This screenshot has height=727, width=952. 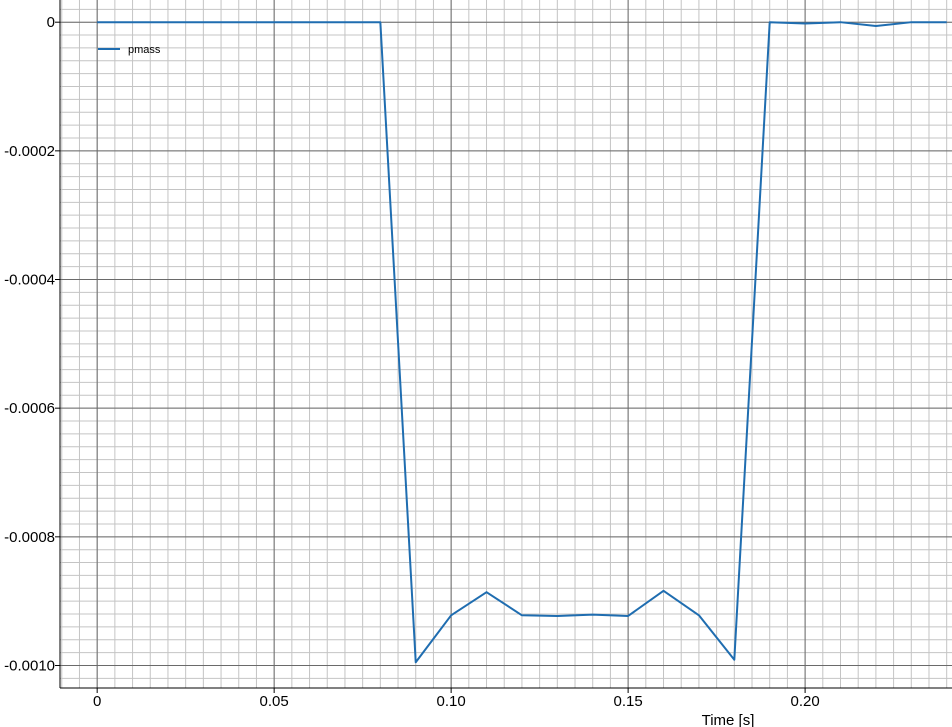 I want to click on y-tick-label: -0.0002, so click(x=29, y=151).